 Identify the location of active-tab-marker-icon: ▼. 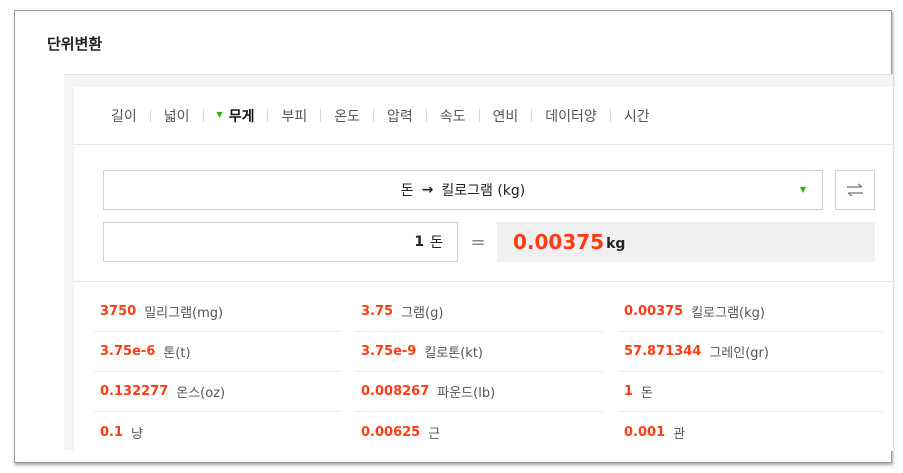
(219, 114).